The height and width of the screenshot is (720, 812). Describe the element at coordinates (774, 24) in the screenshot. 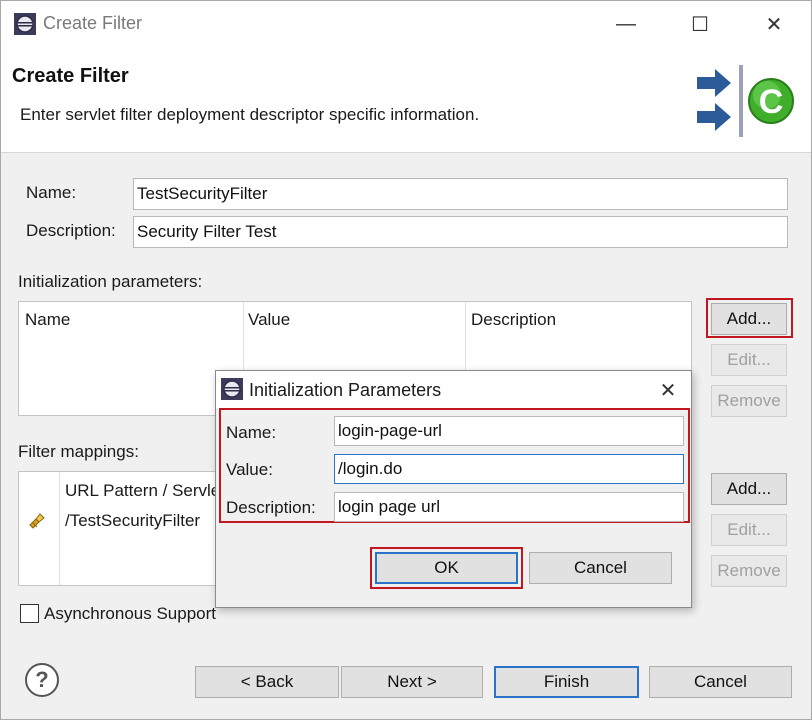

I see `close-button: ✕` at that location.